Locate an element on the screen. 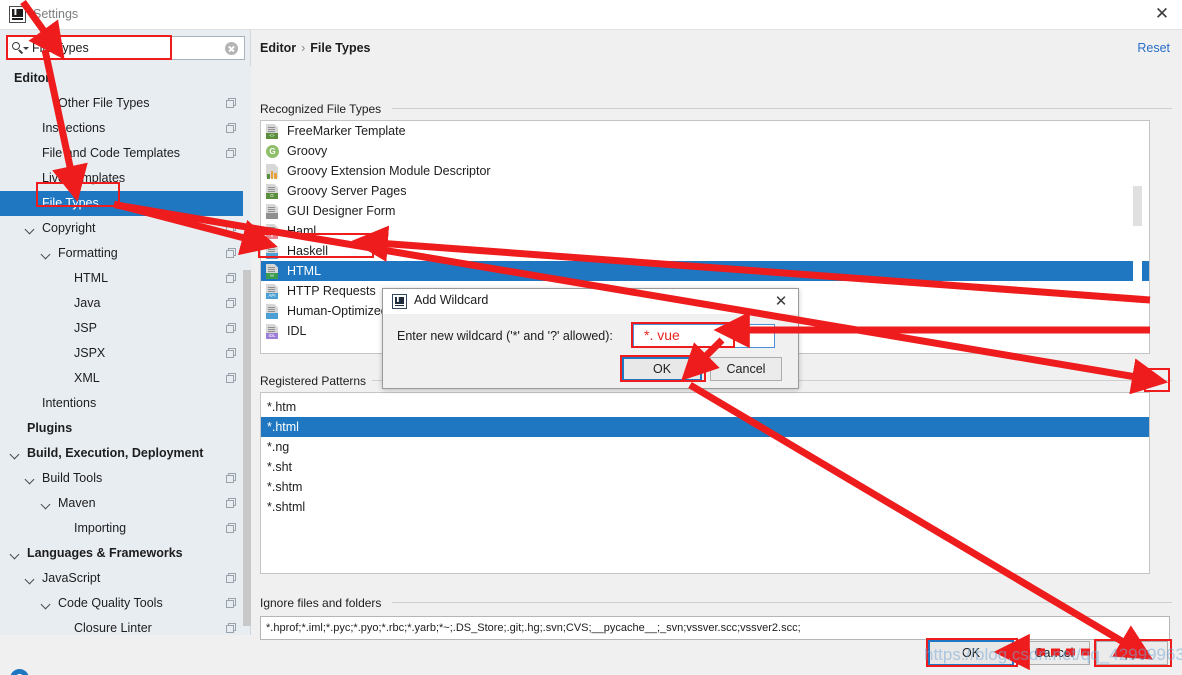 This screenshot has width=1182, height=675. sidebar-item-label: Plugins is located at coordinates (50, 428).